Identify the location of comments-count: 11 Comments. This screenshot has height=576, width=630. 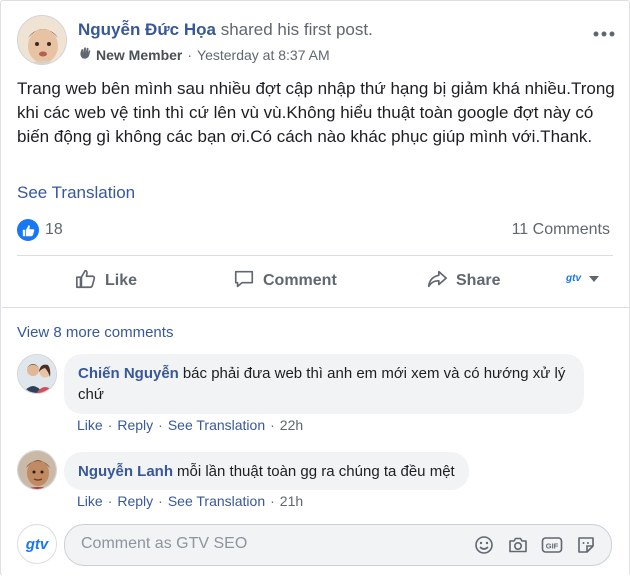
(561, 230).